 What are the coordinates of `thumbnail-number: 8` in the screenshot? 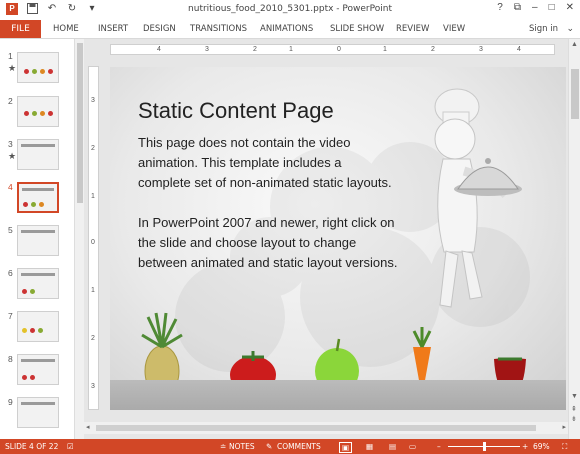 It's located at (10, 359).